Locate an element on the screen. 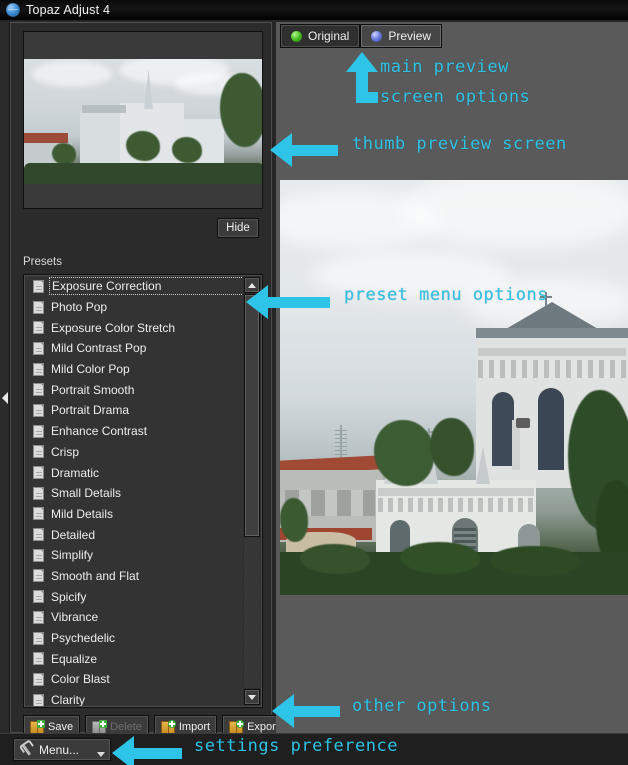  save-box-icon is located at coordinates (37, 726).